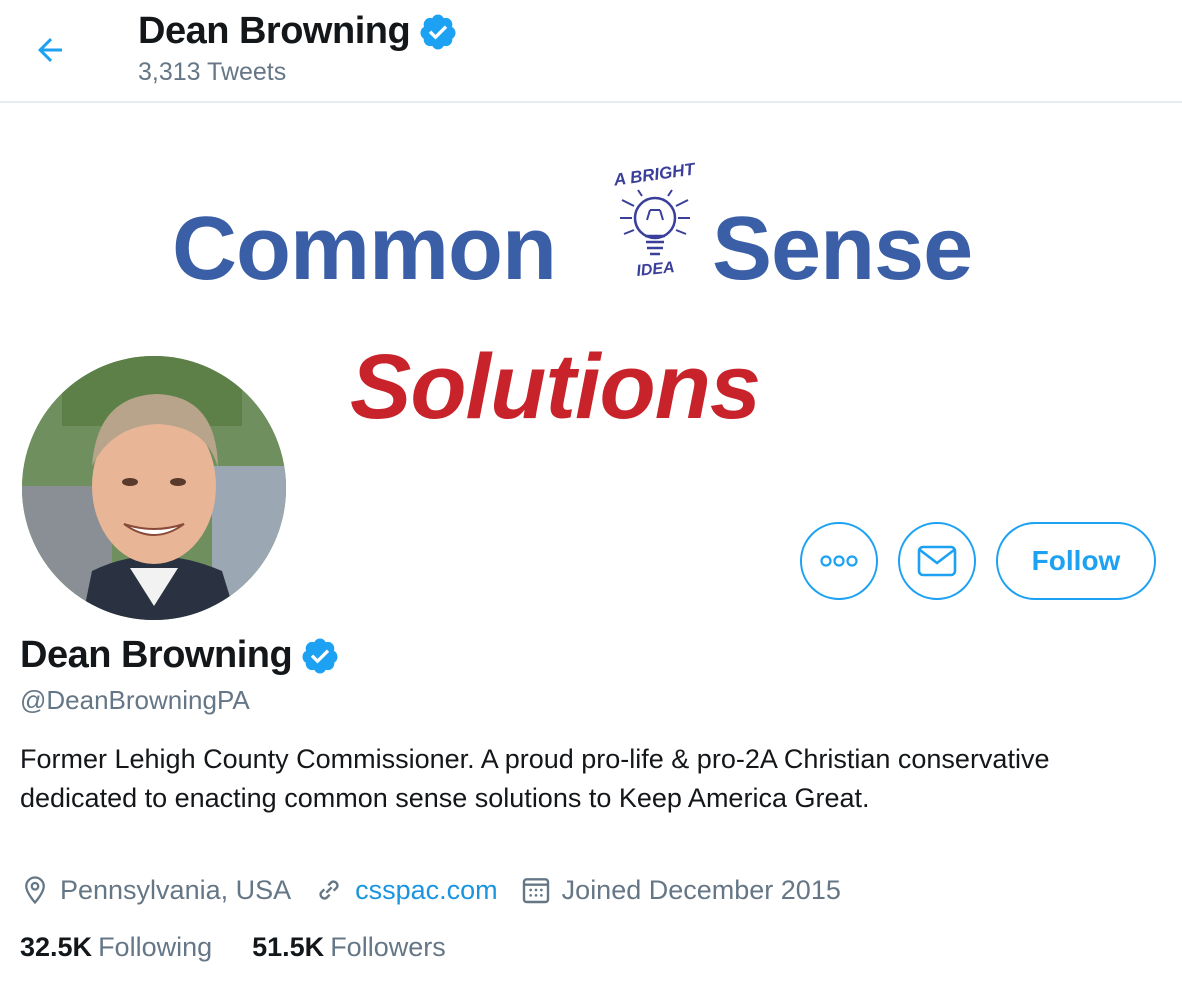  I want to click on envelope-icon, so click(937, 561).